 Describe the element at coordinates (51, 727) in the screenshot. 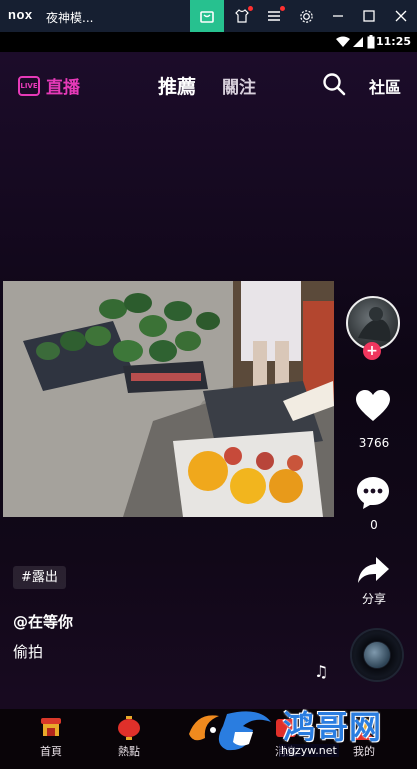

I see `home-lantern-icon` at that location.